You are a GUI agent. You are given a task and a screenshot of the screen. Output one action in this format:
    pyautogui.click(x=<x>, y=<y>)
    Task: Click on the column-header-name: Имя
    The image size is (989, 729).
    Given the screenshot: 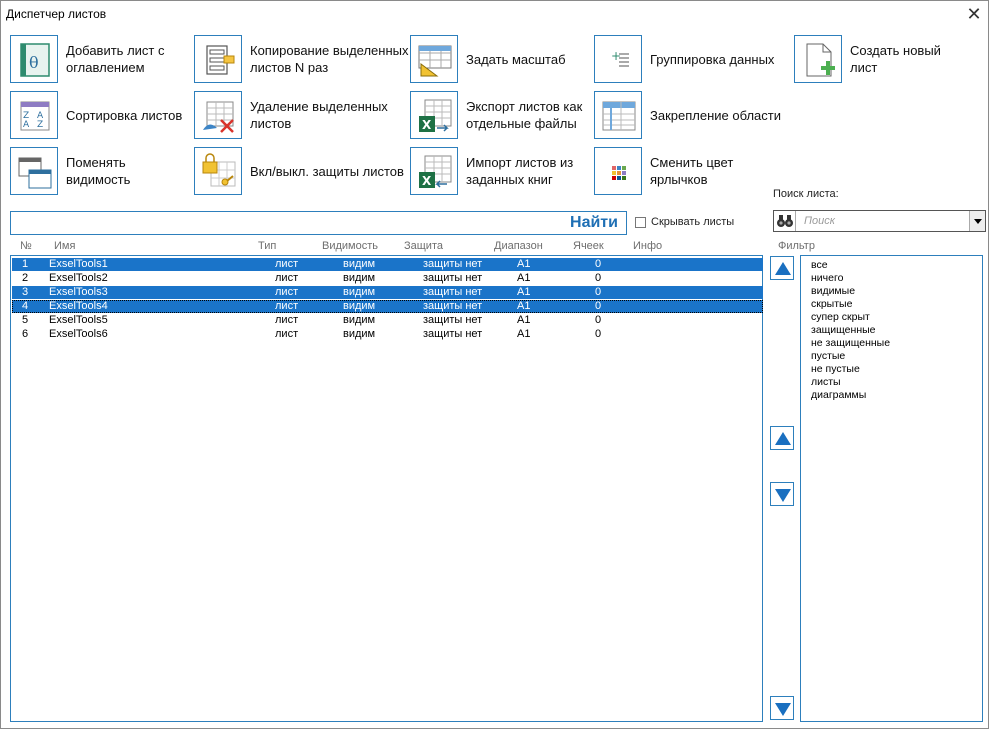 What is the action you would take?
    pyautogui.click(x=64, y=246)
    